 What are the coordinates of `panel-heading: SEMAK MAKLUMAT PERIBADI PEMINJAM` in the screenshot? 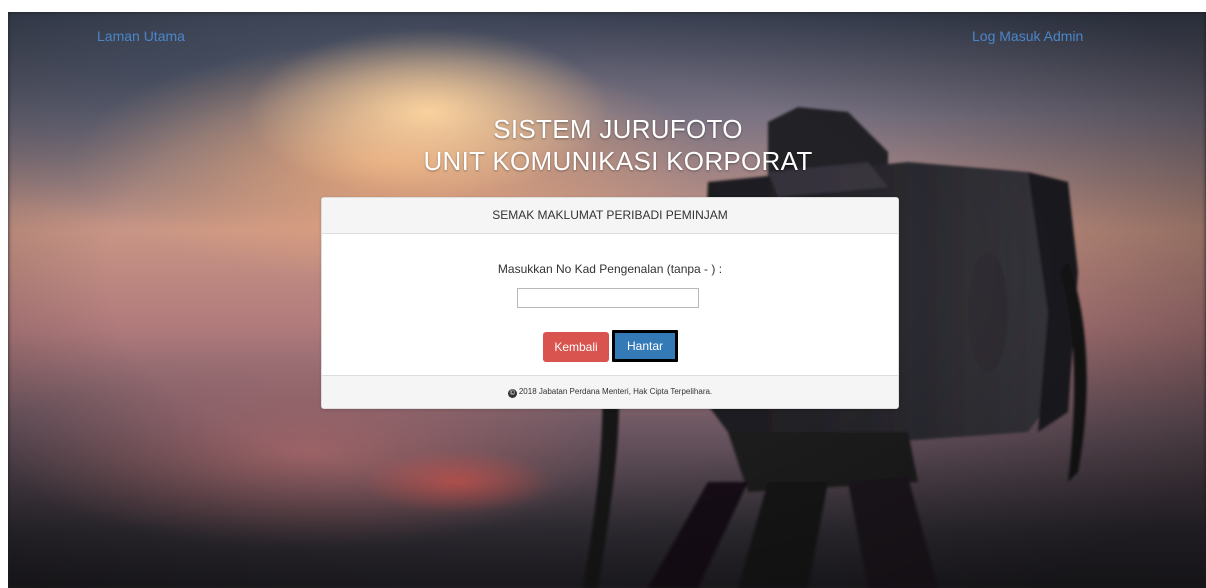 It's located at (610, 216).